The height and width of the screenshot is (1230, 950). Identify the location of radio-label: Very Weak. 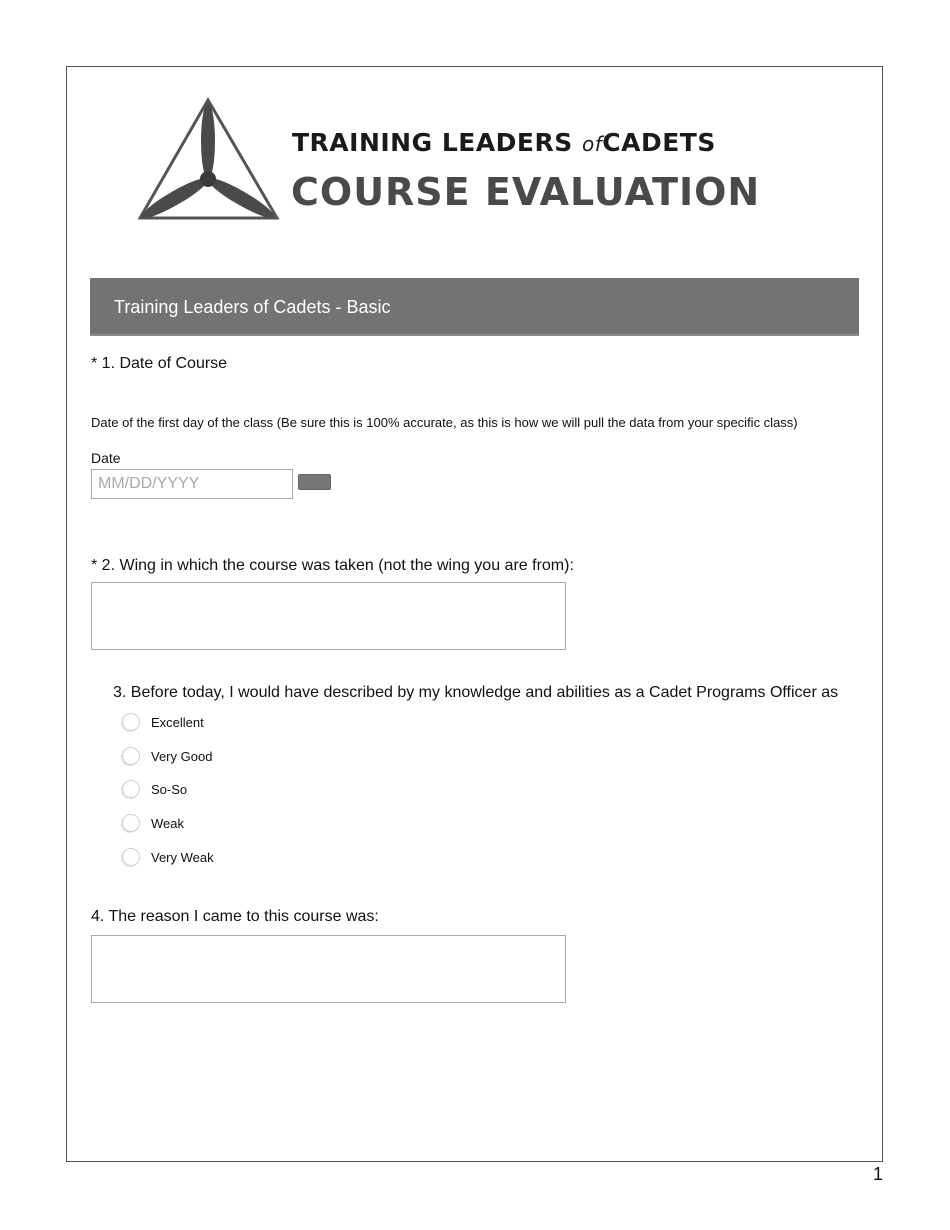
(182, 857).